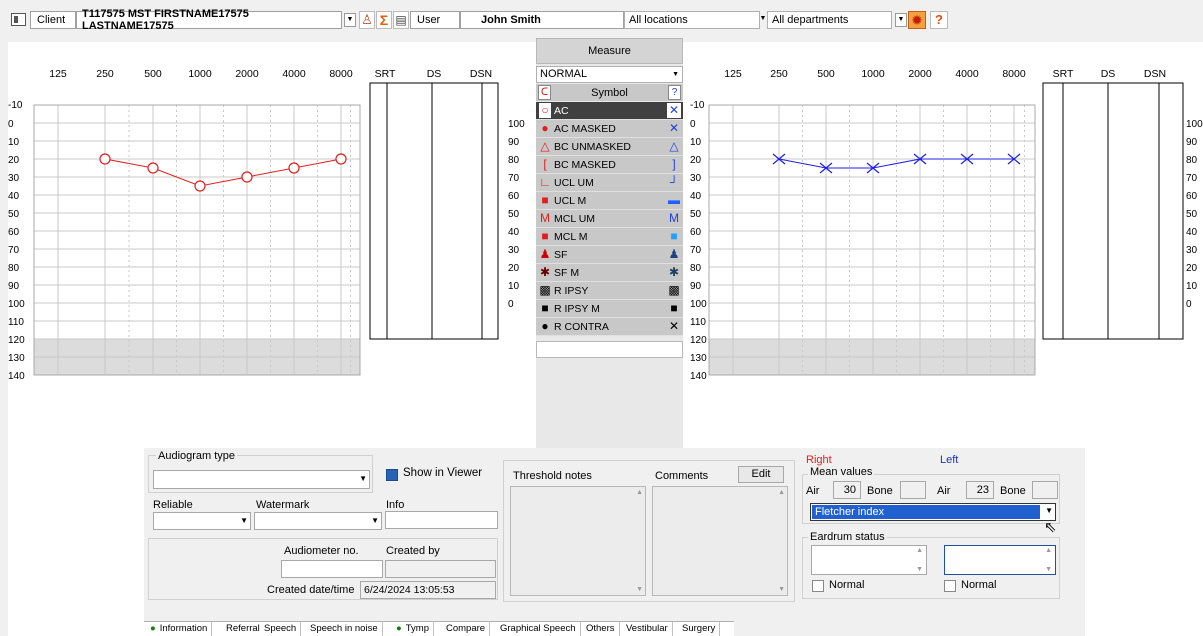 This screenshot has width=1203, height=636. Describe the element at coordinates (318, 521) in the screenshot. I see `watermark-select: ▼` at that location.